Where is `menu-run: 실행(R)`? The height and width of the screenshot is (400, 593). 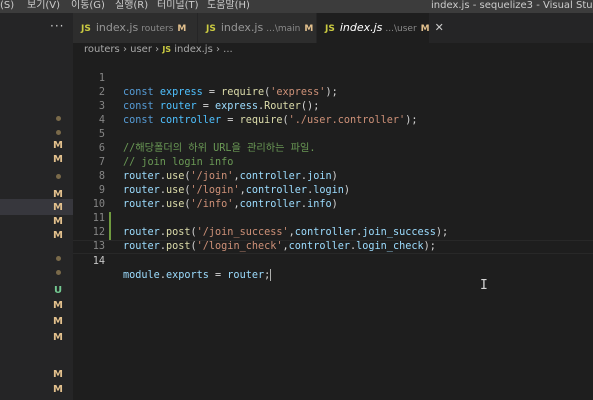 menu-run: 실행(R) is located at coordinates (131, 6).